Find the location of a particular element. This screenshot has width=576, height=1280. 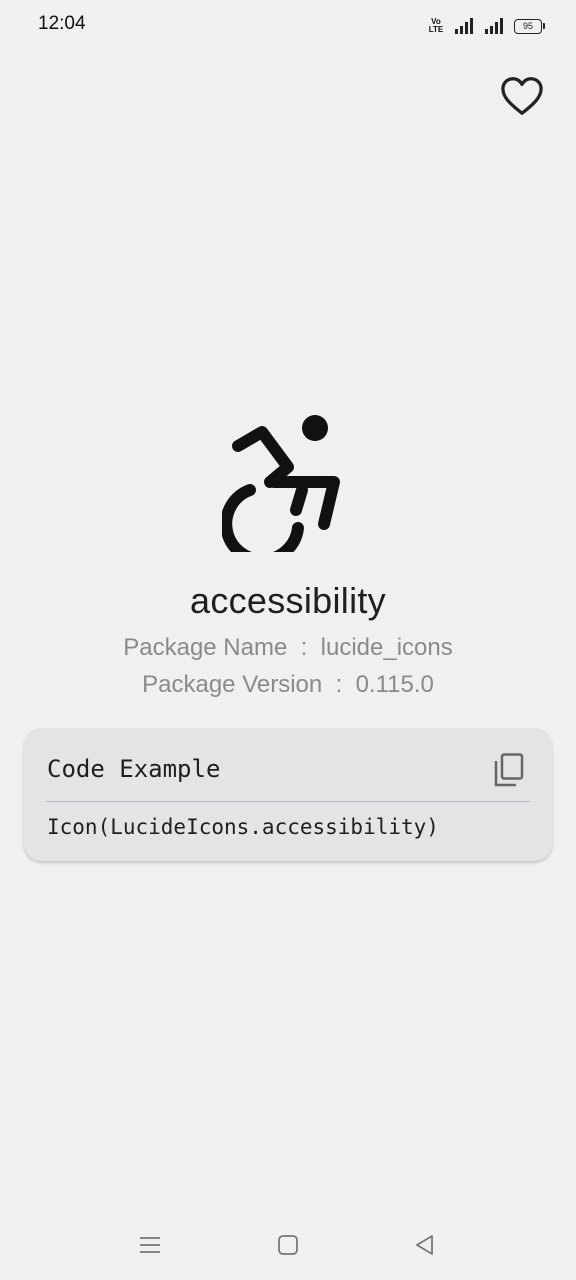

package-name: Package Name : lucide_icons is located at coordinates (288, 647).